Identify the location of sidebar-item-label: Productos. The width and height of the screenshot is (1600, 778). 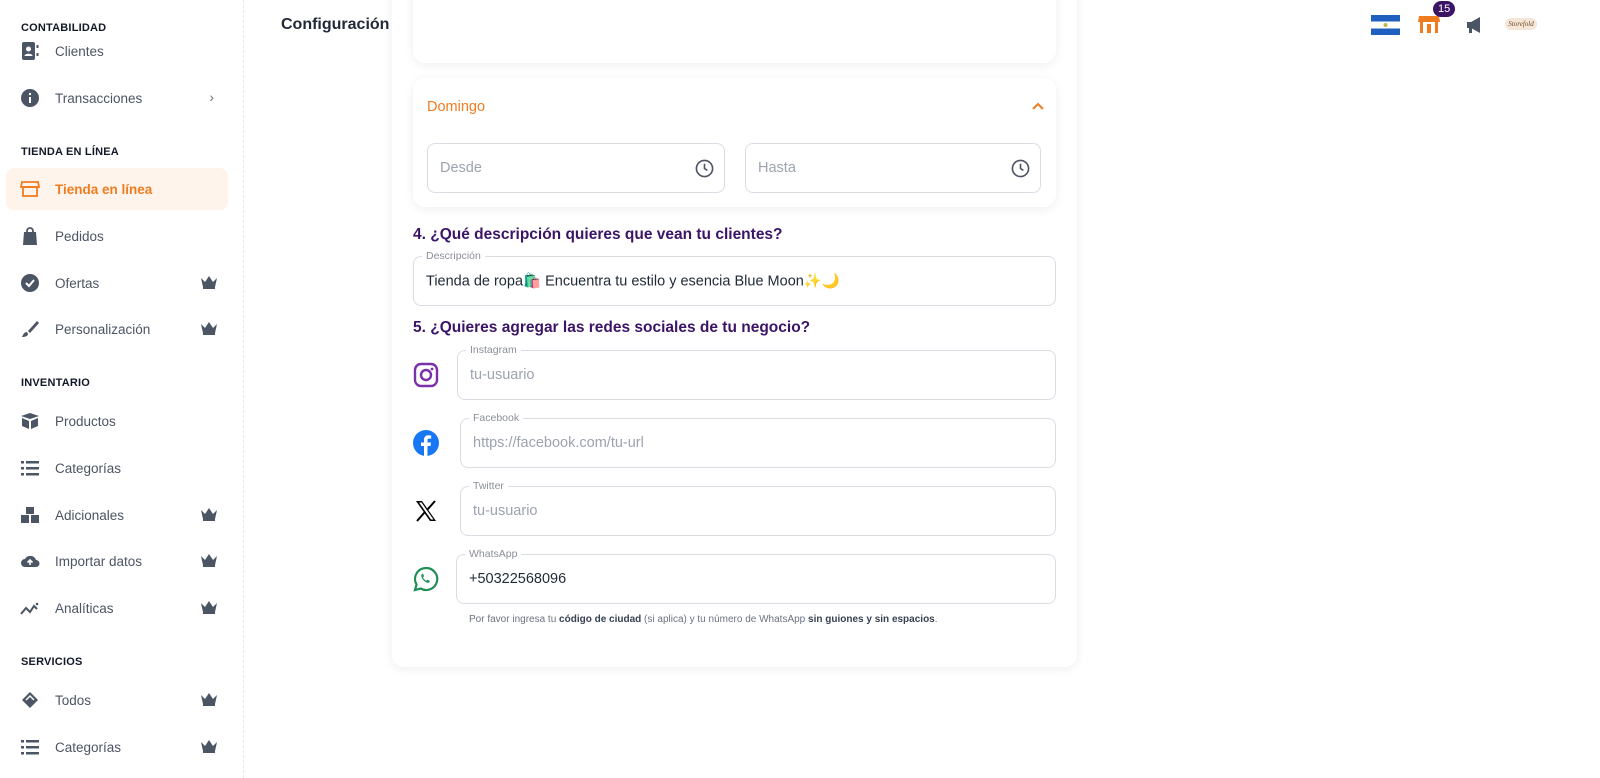
(85, 421).